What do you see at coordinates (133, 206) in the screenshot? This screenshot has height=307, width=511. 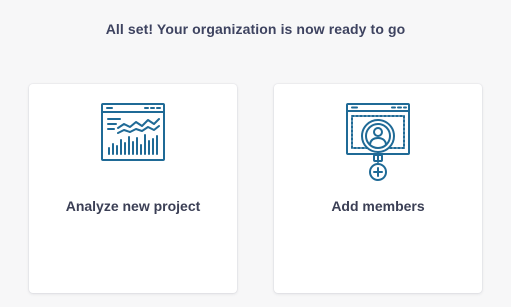 I see `analyze-new-project-label: Analyze new project` at bounding box center [133, 206].